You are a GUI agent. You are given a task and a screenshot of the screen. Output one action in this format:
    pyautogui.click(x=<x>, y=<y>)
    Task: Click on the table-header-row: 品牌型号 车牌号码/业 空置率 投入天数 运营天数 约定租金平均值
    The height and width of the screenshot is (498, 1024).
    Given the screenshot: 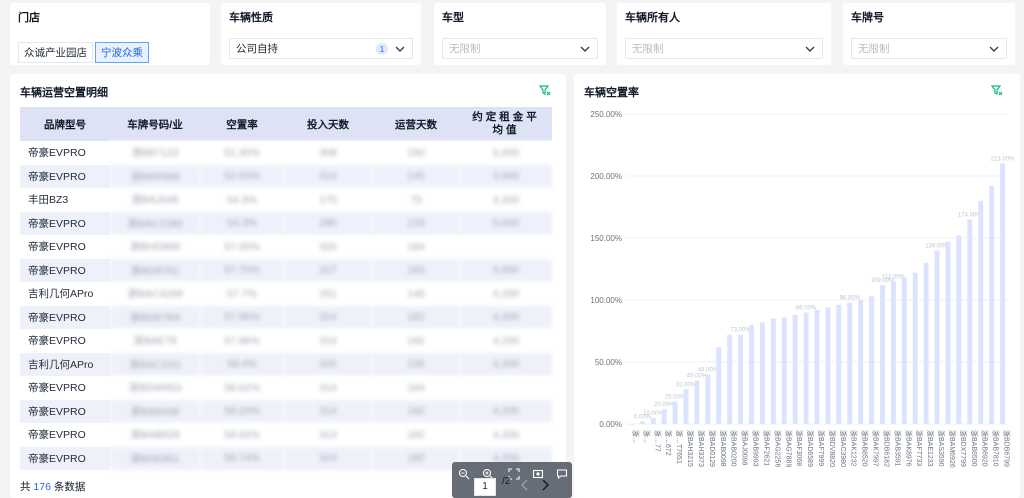 What is the action you would take?
    pyautogui.click(x=286, y=124)
    